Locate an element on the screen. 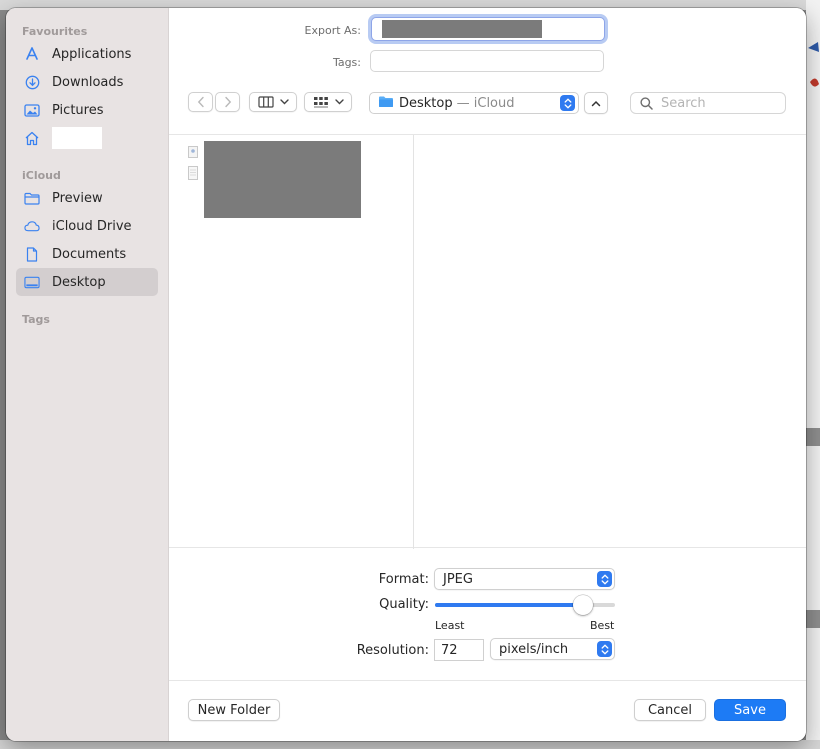  search-input is located at coordinates (721, 103).